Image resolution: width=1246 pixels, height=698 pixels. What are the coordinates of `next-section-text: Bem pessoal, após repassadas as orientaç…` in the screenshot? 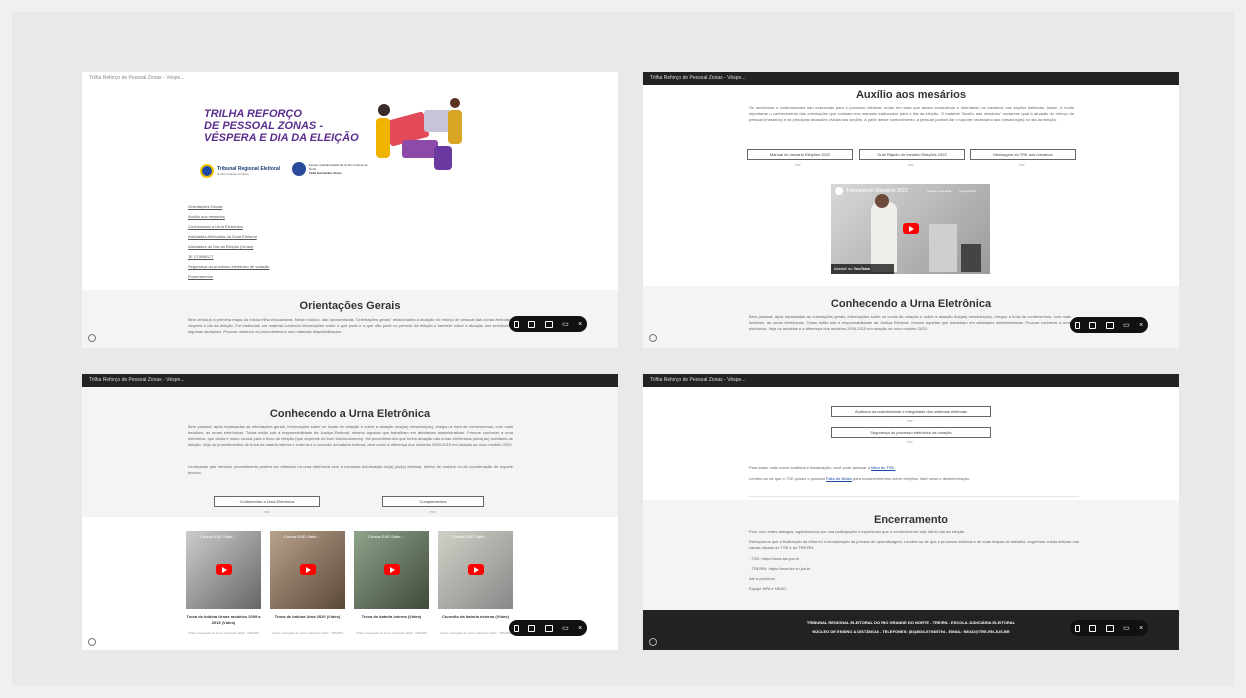 It's located at (910, 322).